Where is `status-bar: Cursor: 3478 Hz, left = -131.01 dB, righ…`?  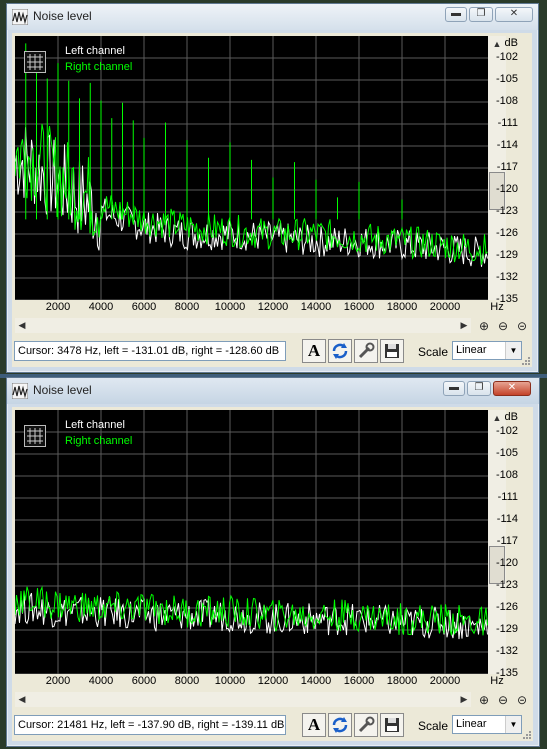
status-bar: Cursor: 3478 Hz, left = -131.01 dB, righ… is located at coordinates (272, 352).